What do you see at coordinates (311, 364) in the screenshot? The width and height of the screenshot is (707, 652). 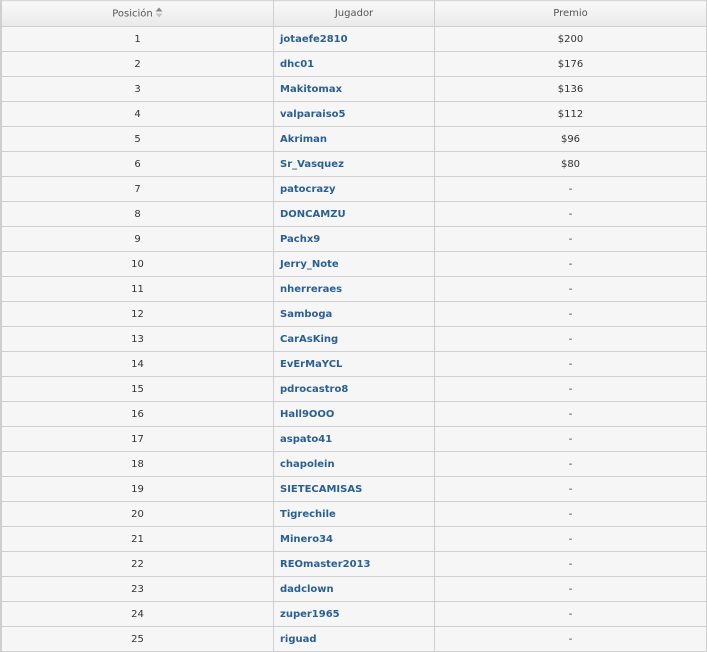 I see `player-link: EvErMaYCL` at bounding box center [311, 364].